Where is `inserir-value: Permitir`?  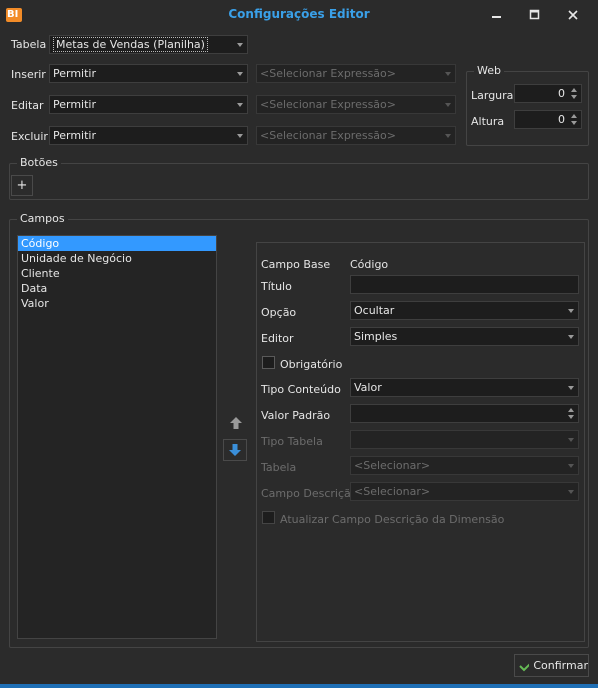 inserir-value: Permitir is located at coordinates (75, 73).